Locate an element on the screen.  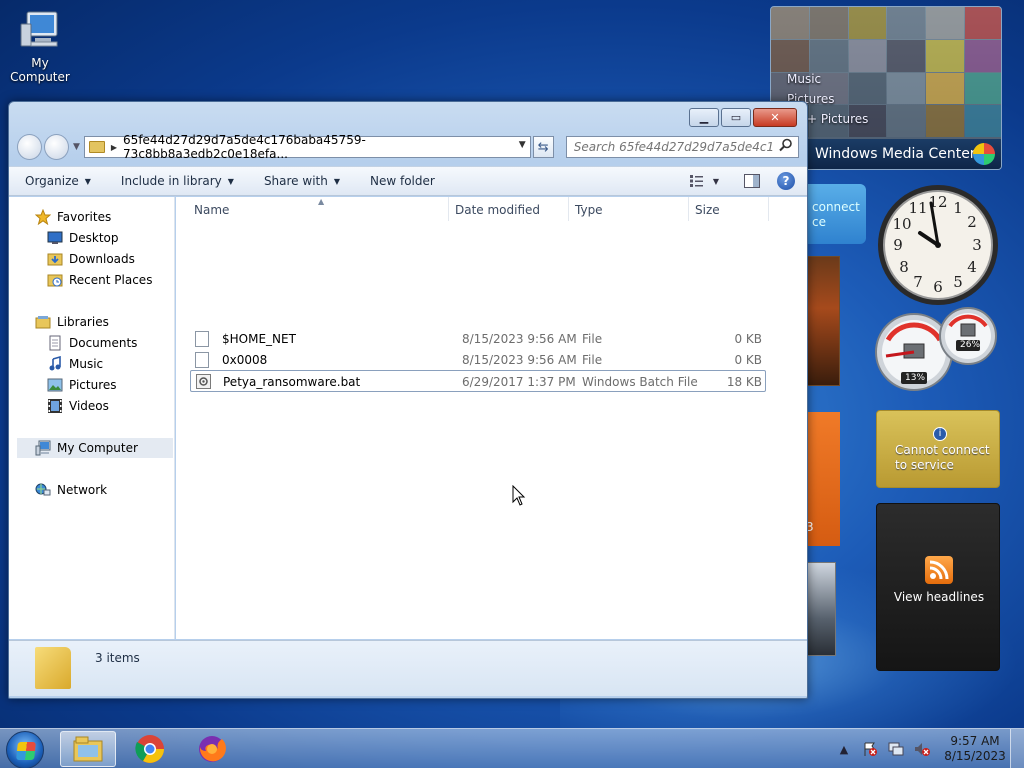
memory-percent: 26% is located at coordinates (970, 345).